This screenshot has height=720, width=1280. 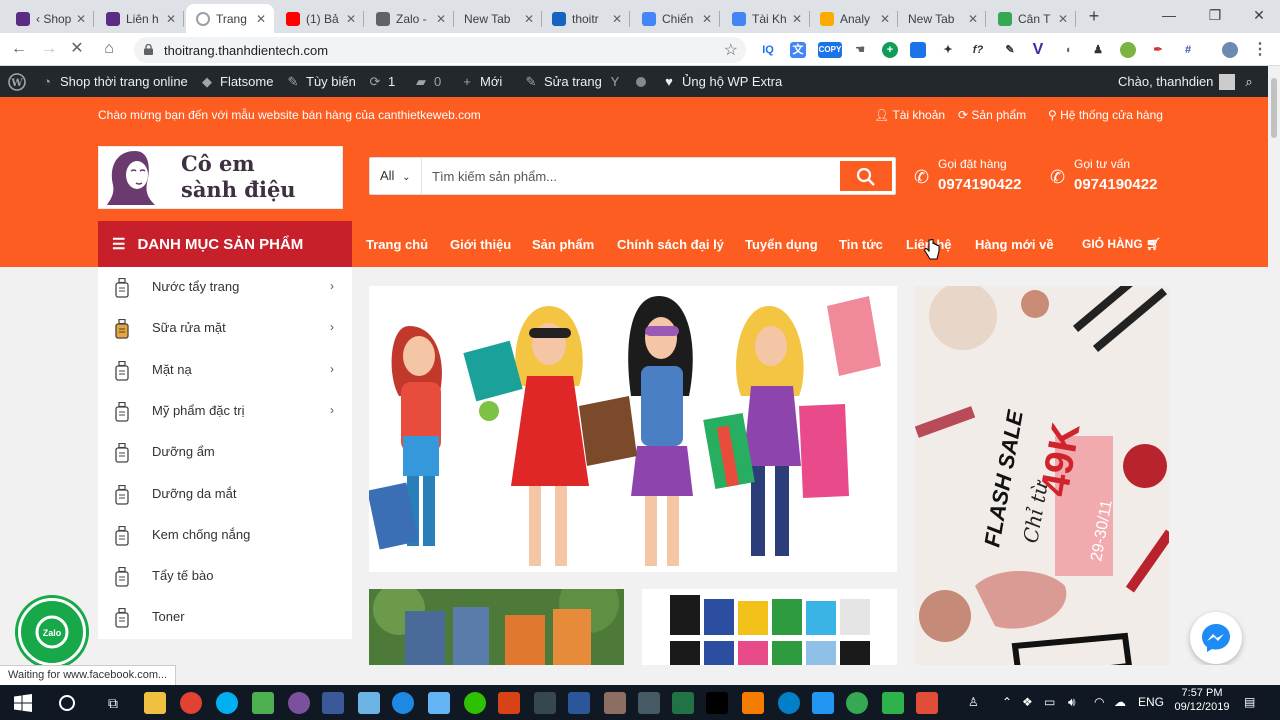 What do you see at coordinates (1260, 50) in the screenshot?
I see `chrome-menu-icon: ⋮` at bounding box center [1260, 50].